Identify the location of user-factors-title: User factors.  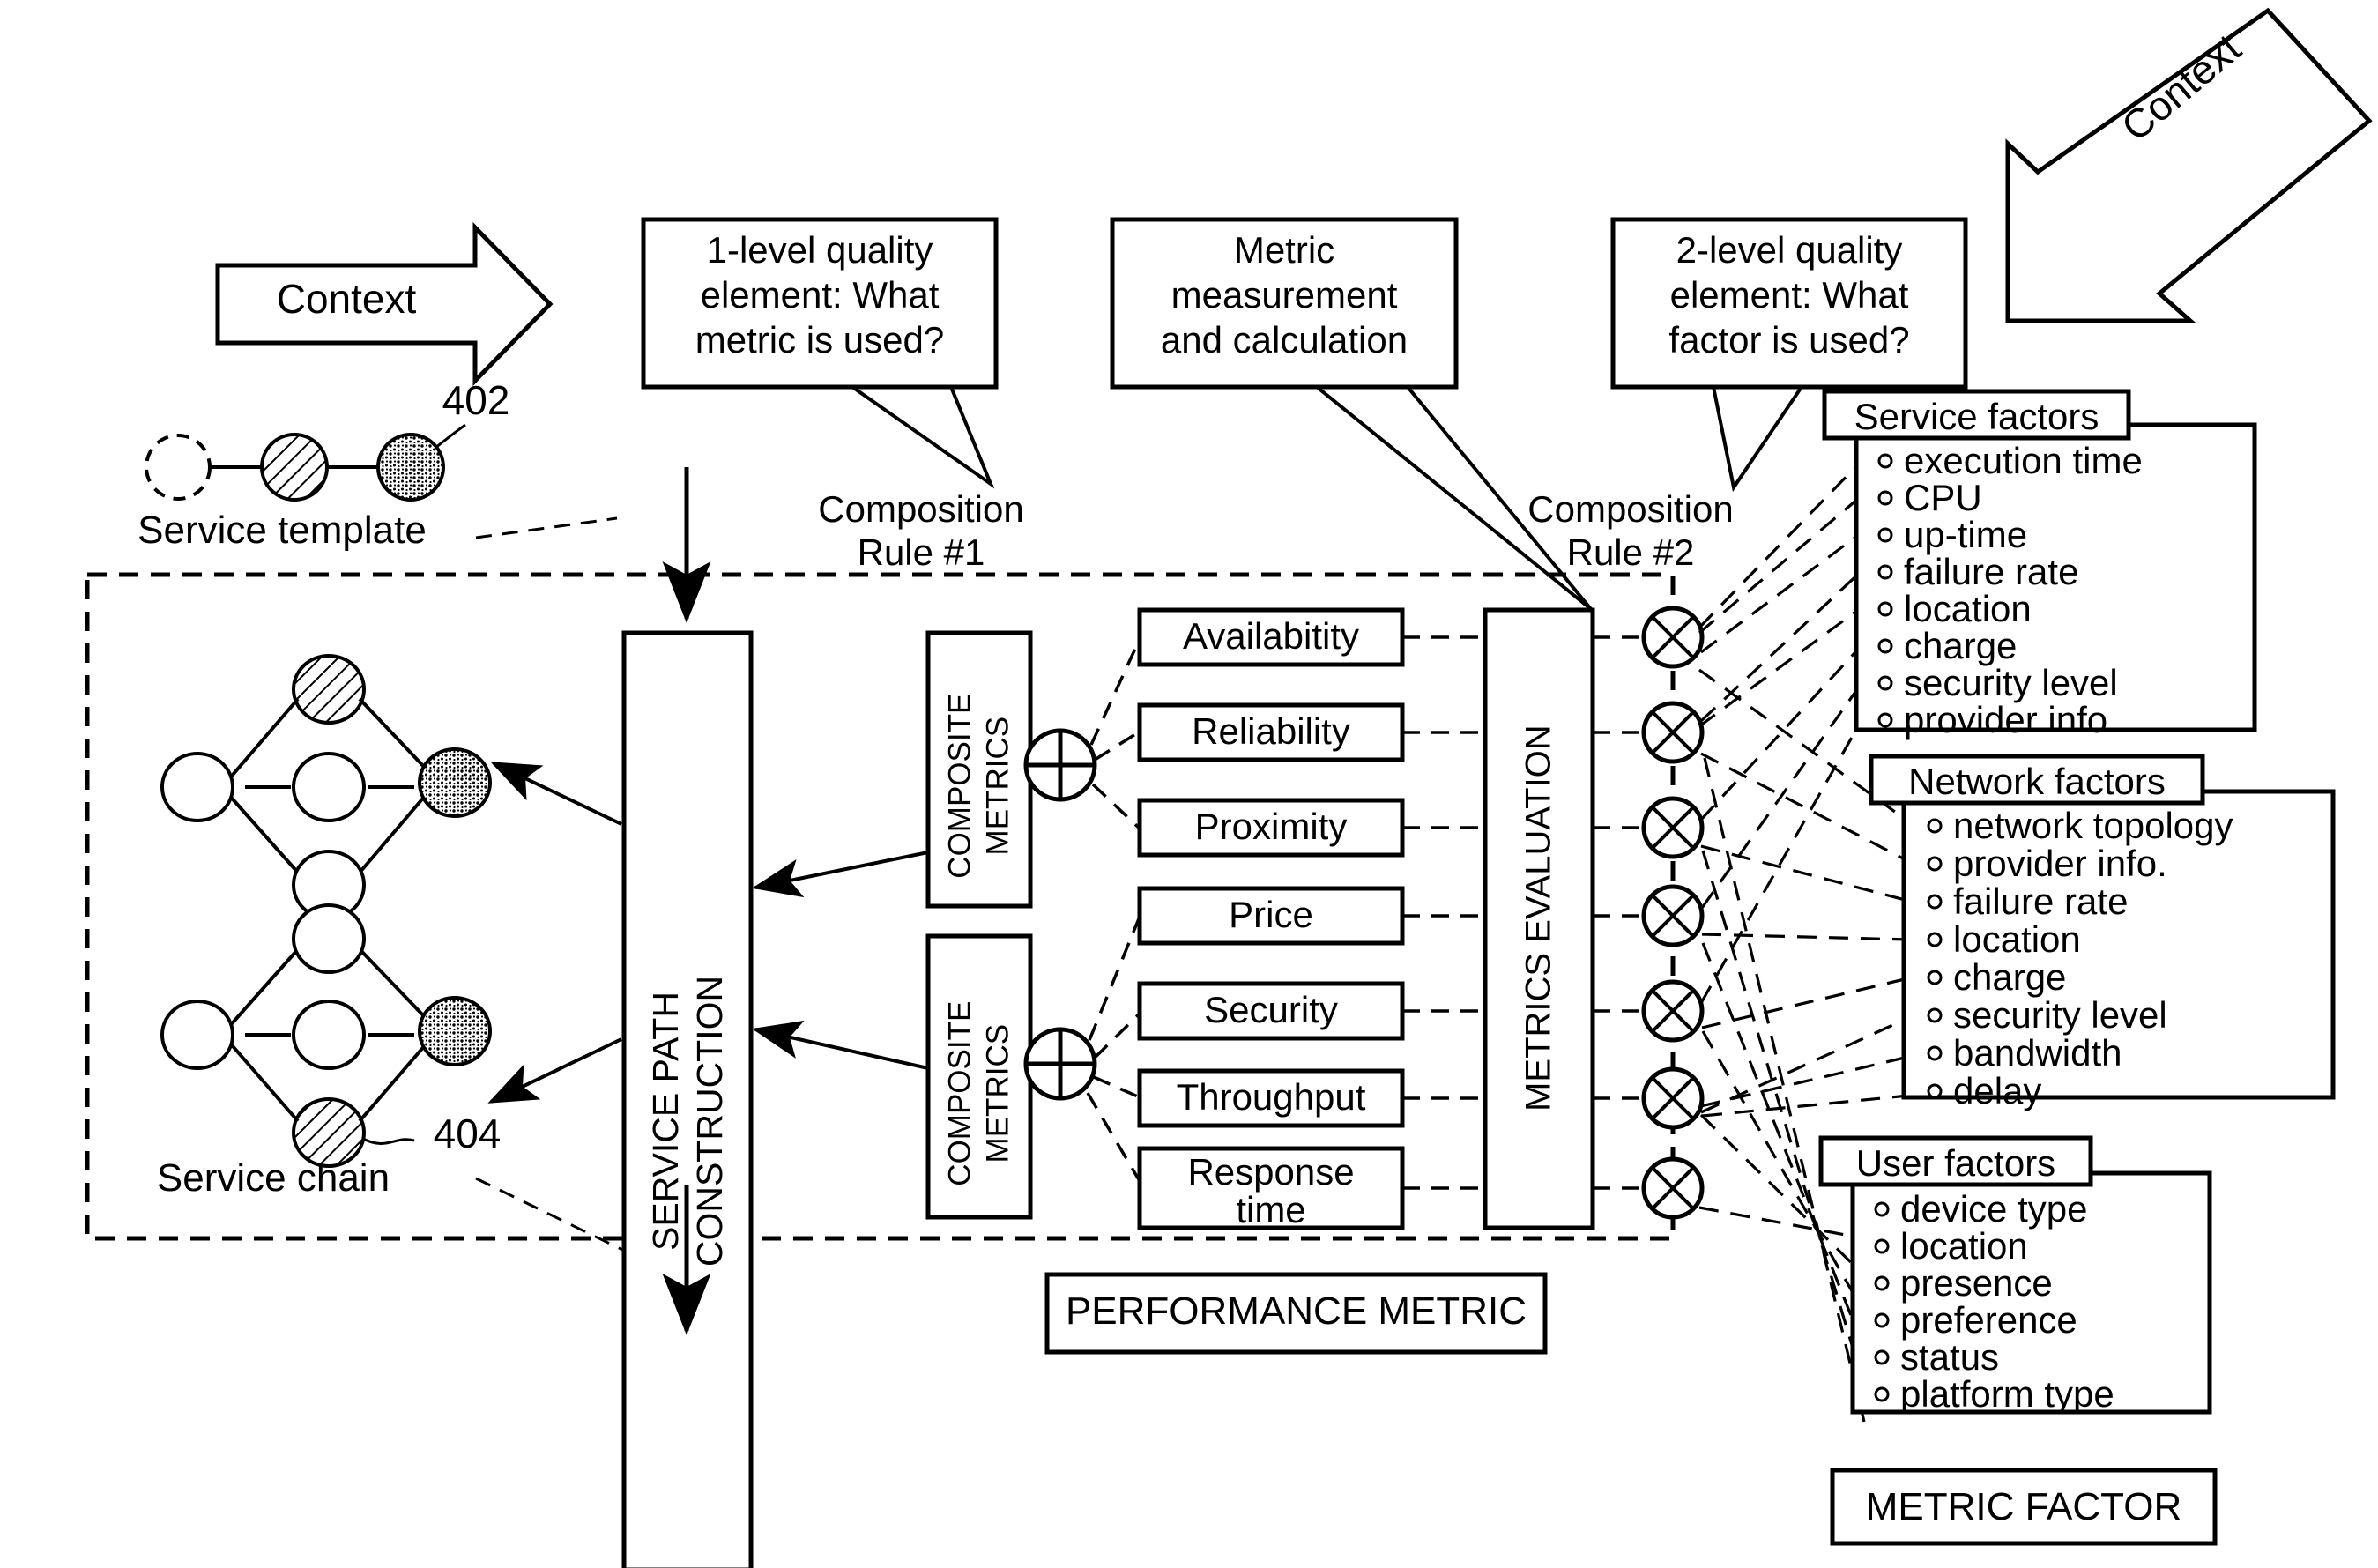
(1955, 1163).